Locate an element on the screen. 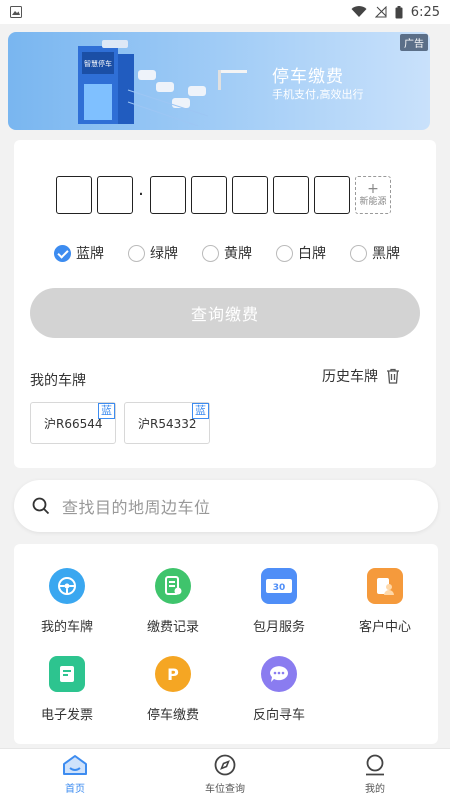  receipt-icon is located at coordinates (173, 586).